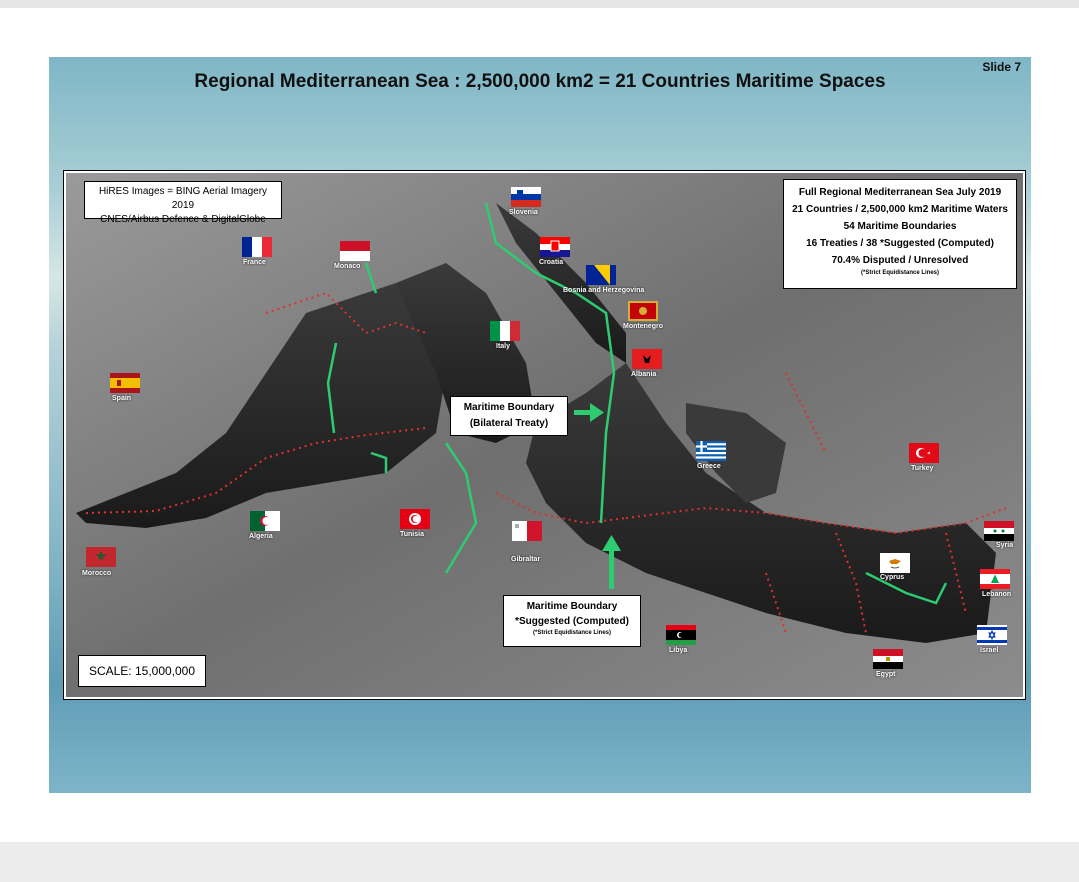 This screenshot has width=1079, height=882. Describe the element at coordinates (709, 466) in the screenshot. I see `label-greece: Greece` at that location.